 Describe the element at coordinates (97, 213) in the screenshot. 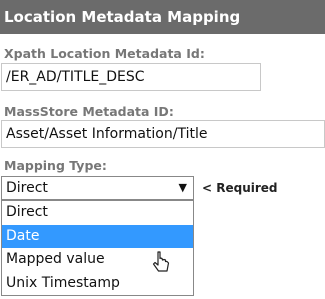

I see `option-direct: Direct` at that location.